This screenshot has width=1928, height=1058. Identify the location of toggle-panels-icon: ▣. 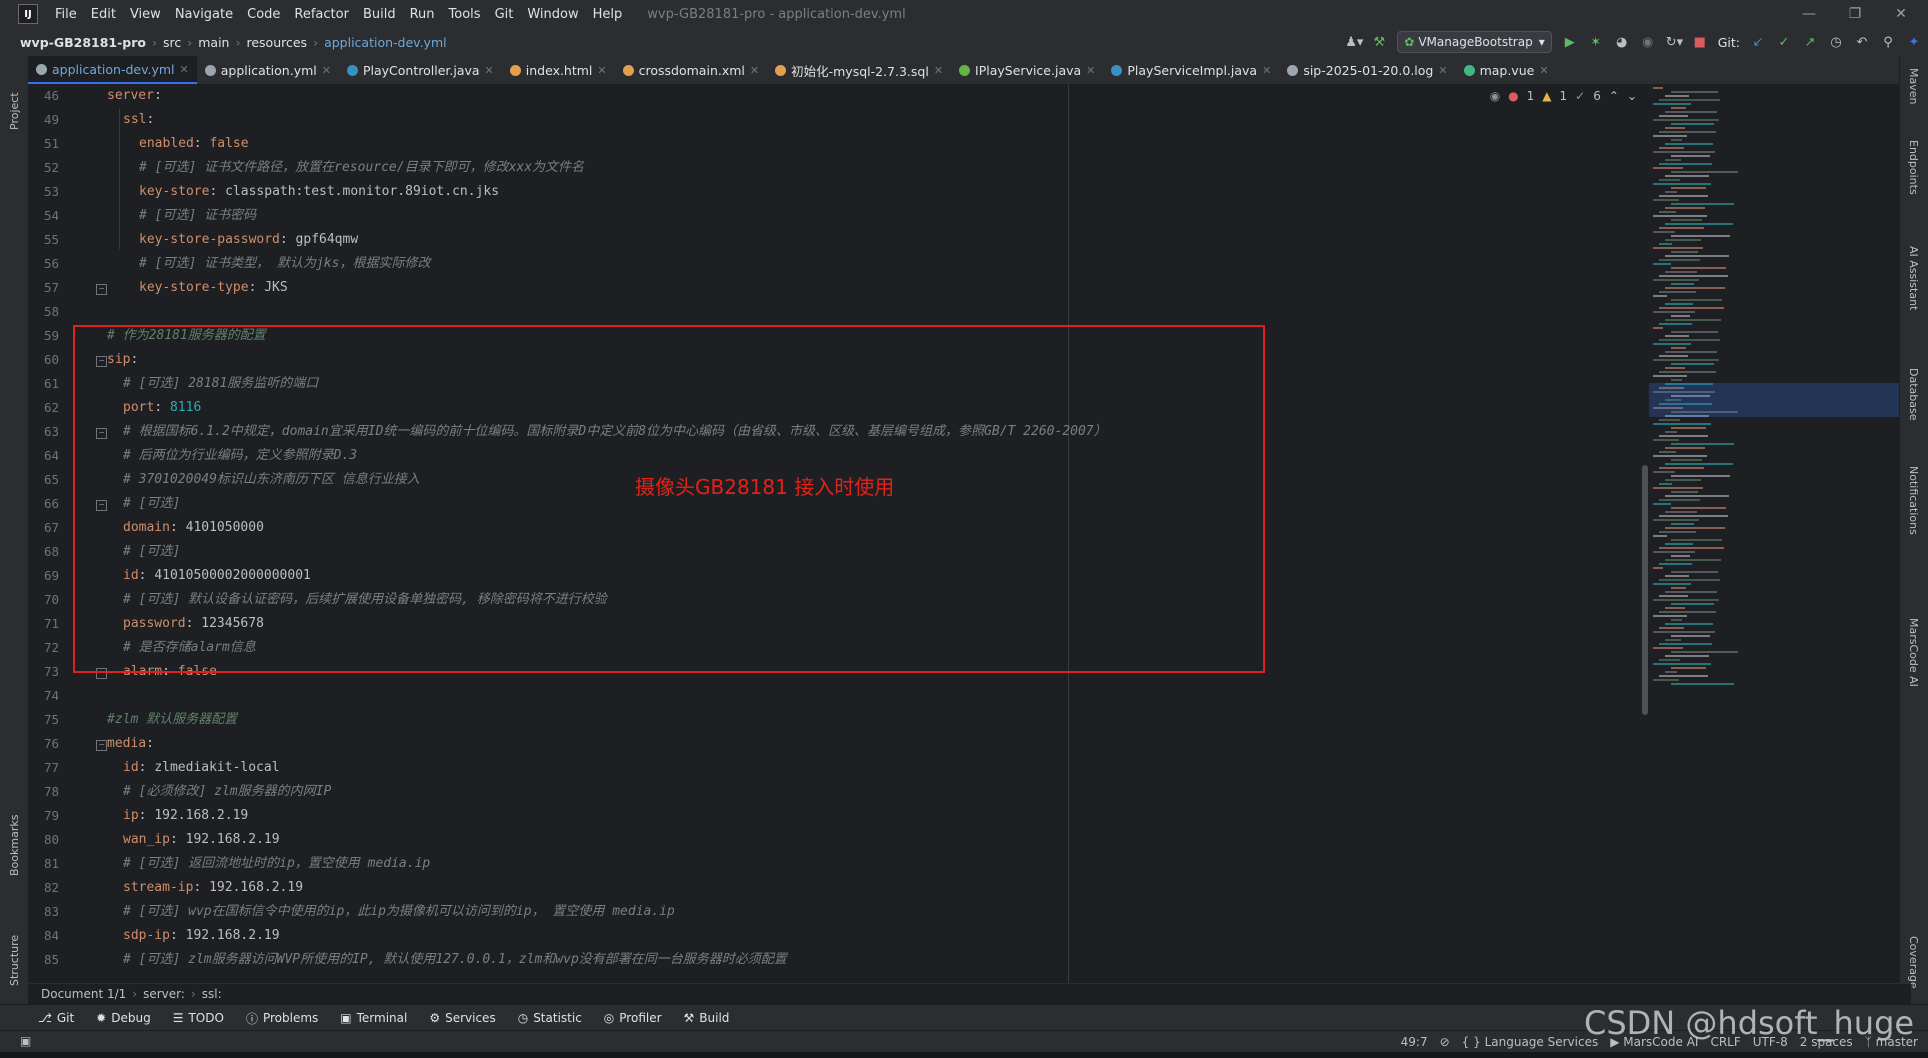
(25, 1041).